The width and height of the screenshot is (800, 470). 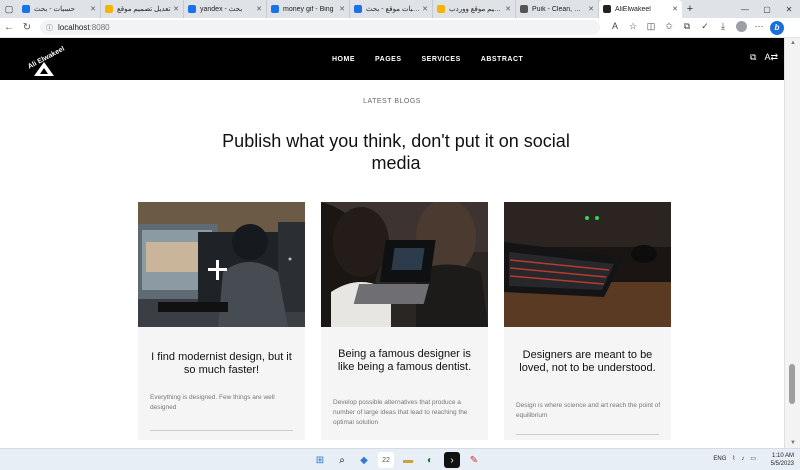 I want to click on browser-tab: حسبات موقع - بحث ✕, so click(x=391, y=9).